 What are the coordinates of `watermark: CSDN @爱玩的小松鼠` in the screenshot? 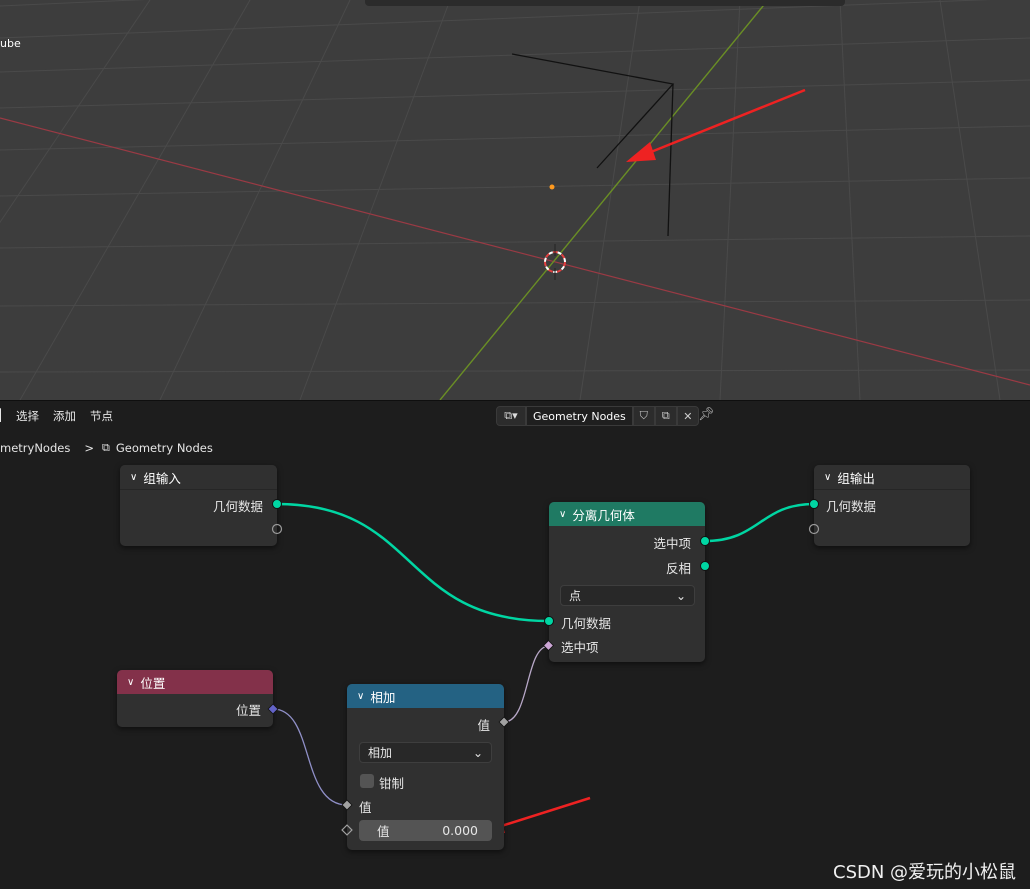 It's located at (925, 872).